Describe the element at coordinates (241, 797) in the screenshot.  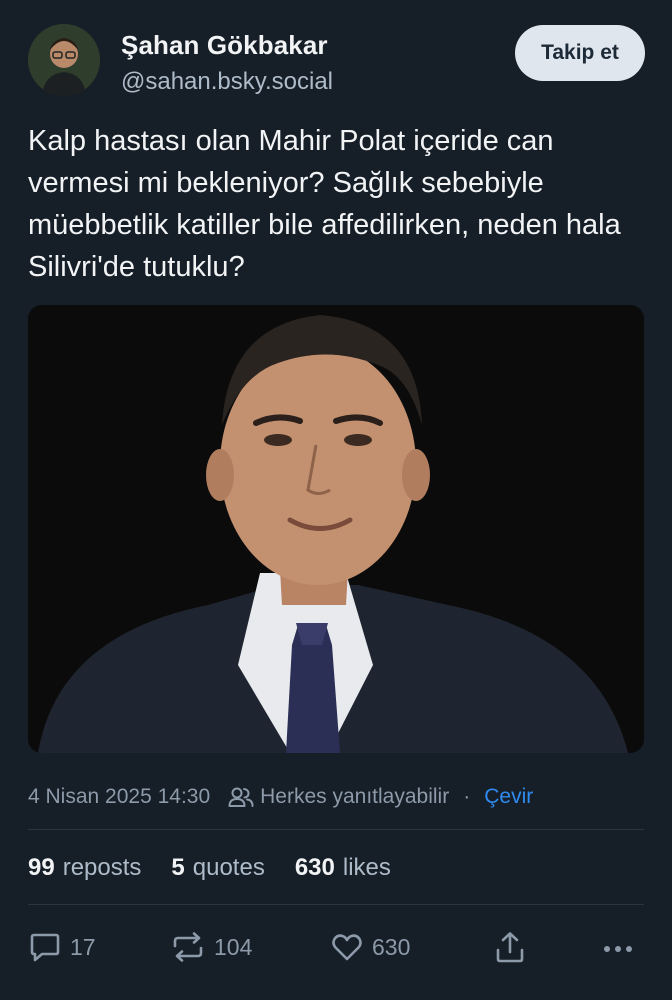
I see `people-icon` at that location.